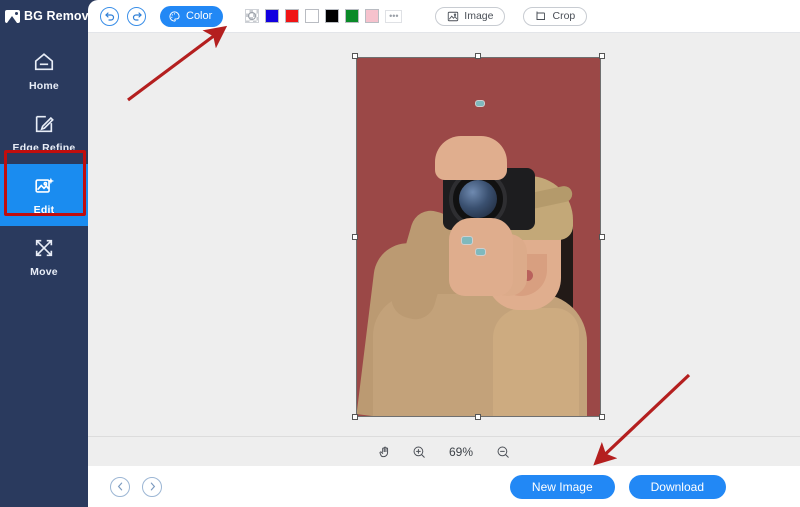 The width and height of the screenshot is (800, 507). What do you see at coordinates (562, 486) in the screenshot?
I see `new-image-button: New Image` at bounding box center [562, 486].